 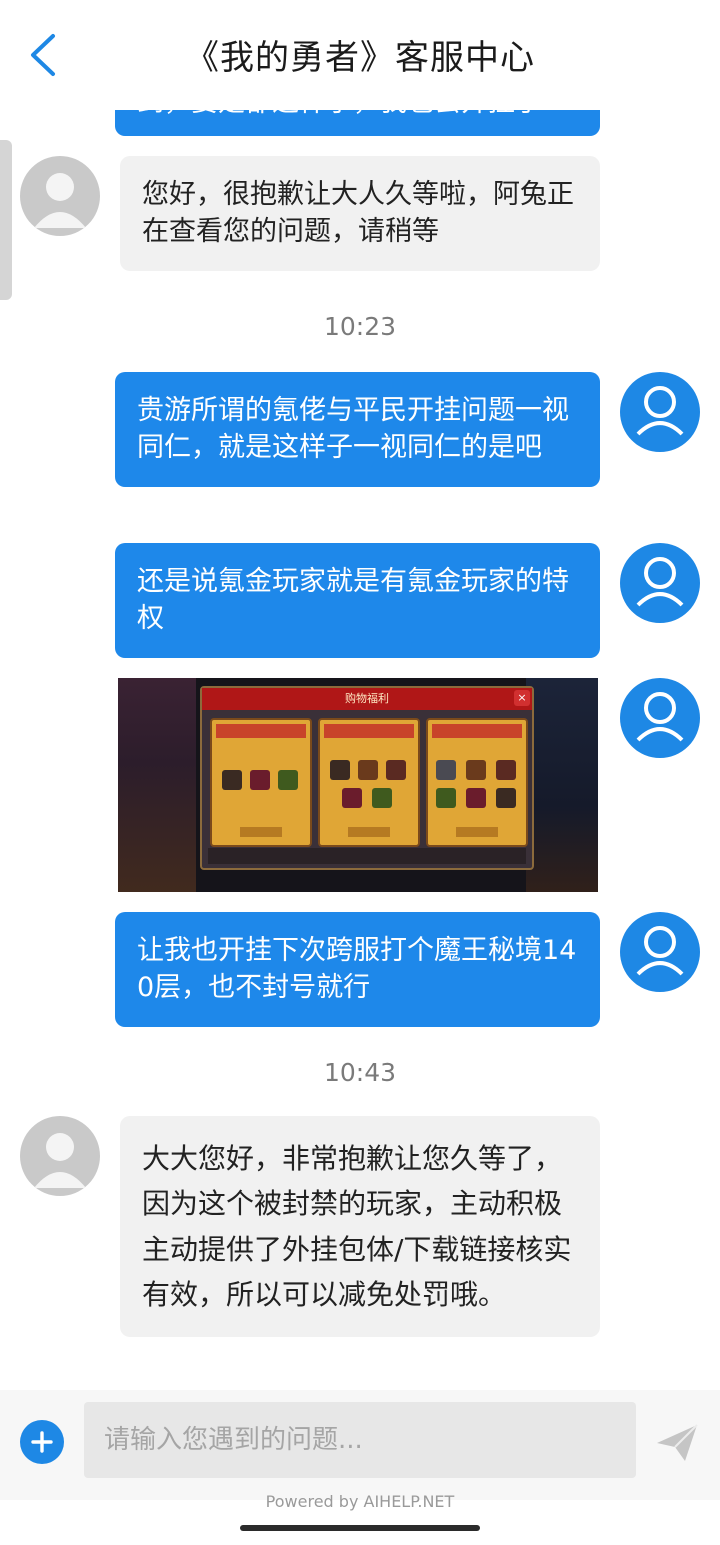 I want to click on user-message: 贵游所谓的氪佬与平民开挂问题一视同仁，就是这样子一视同仁的是吧, so click(x=357, y=429).